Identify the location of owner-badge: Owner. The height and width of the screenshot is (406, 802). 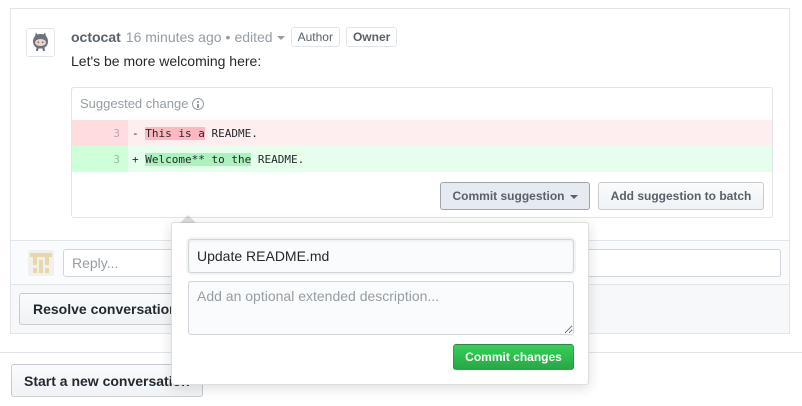
(371, 37).